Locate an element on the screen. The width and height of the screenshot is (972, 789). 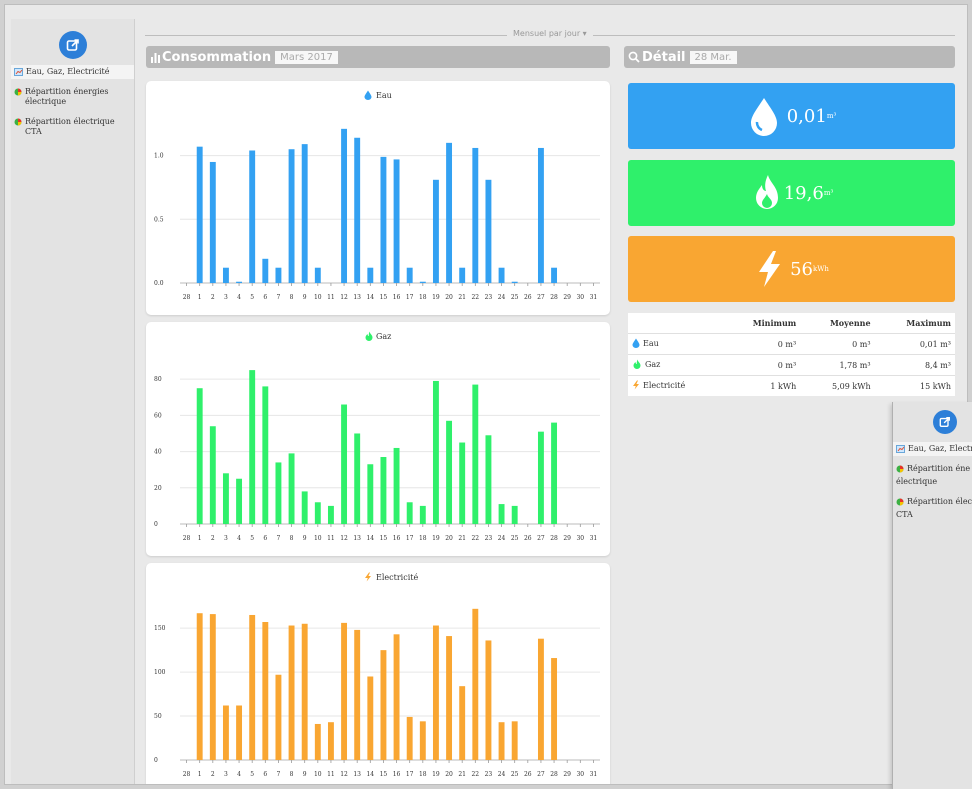
sidebar-item-repartition-energies: Répartition énergies électrique is located at coordinates (72, 97).